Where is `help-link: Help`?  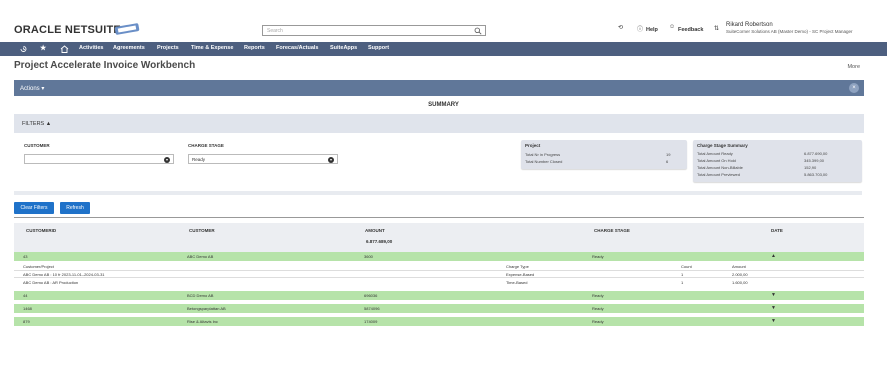 help-link: Help is located at coordinates (652, 30).